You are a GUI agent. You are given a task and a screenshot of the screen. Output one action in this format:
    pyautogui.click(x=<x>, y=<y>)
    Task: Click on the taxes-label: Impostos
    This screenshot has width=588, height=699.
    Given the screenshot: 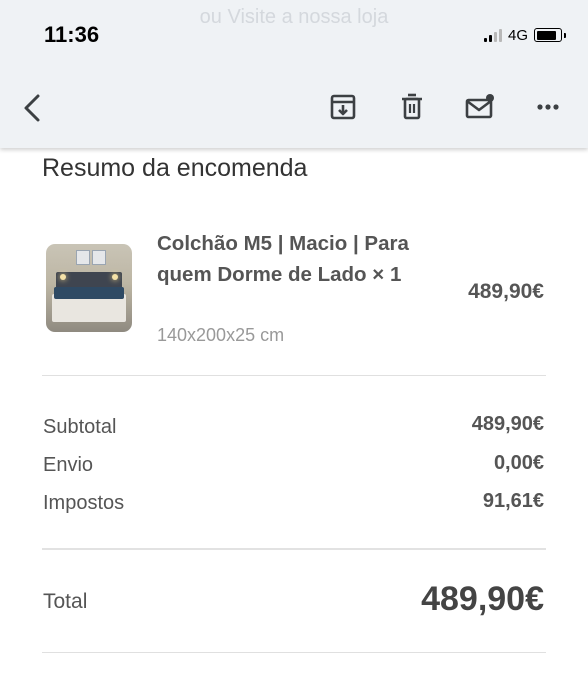 What is the action you would take?
    pyautogui.click(x=84, y=503)
    